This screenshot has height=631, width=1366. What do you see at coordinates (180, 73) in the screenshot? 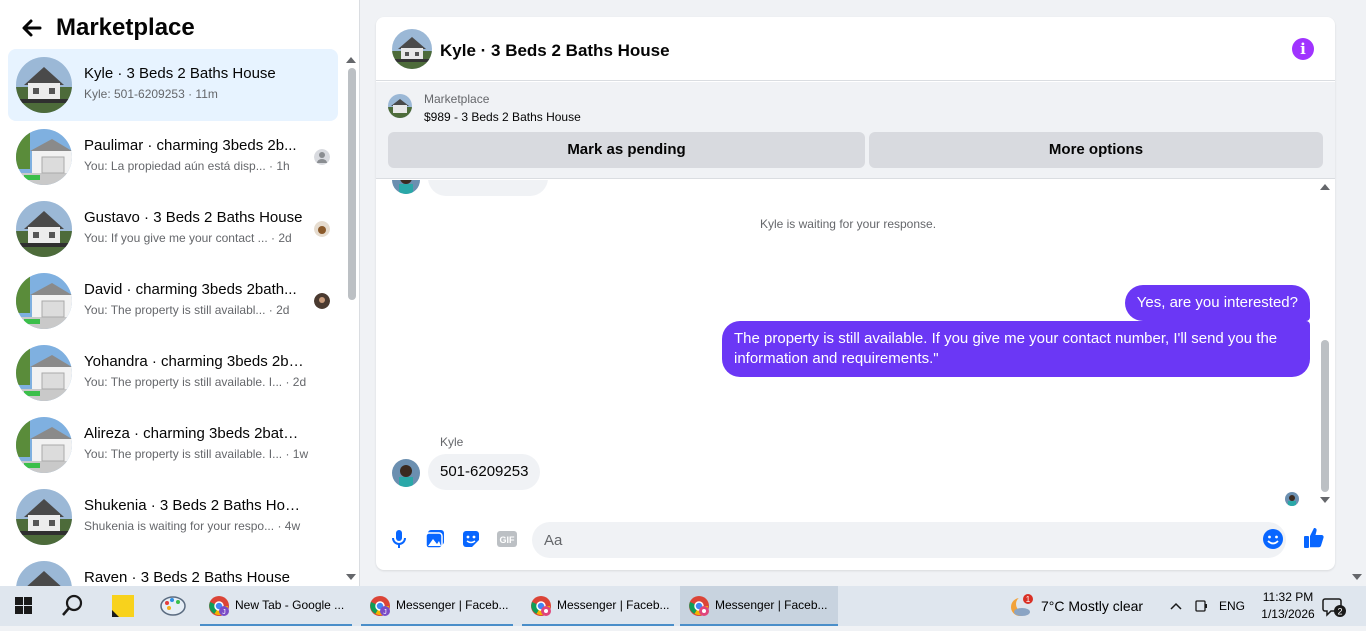
I see `conversation-name: Kyle · 3 Beds 2 Baths House` at bounding box center [180, 73].